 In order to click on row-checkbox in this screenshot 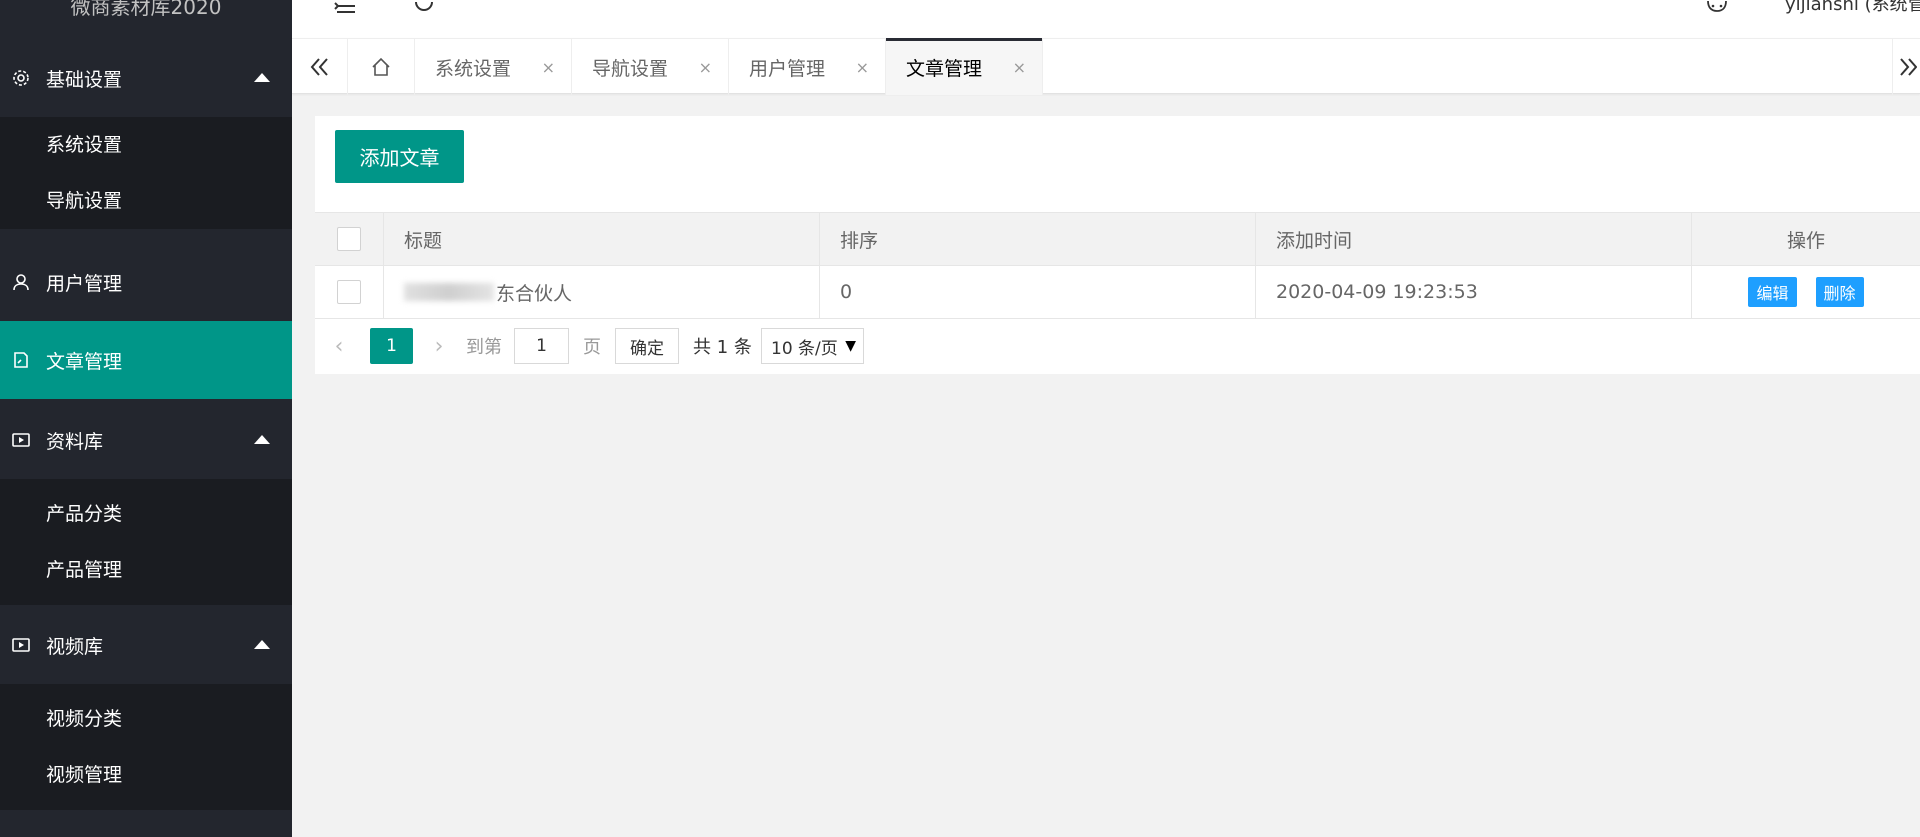, I will do `click(349, 292)`.